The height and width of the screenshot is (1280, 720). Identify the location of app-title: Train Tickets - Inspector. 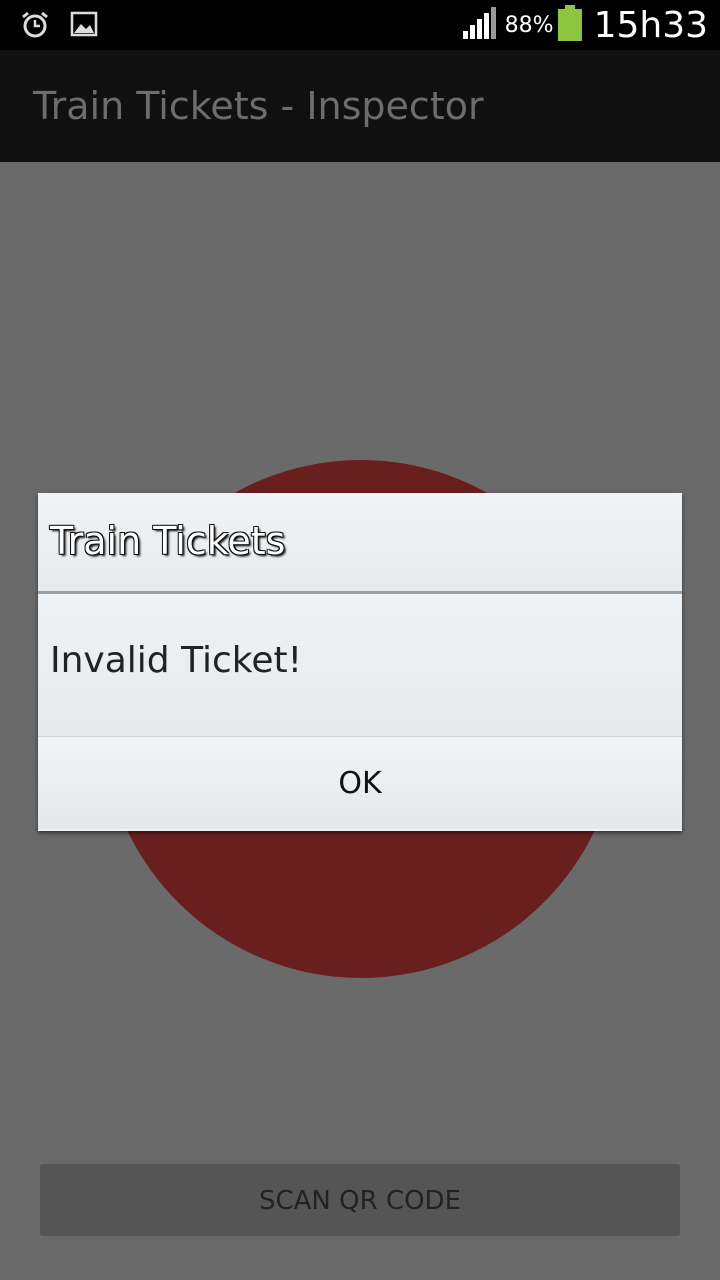
(258, 106).